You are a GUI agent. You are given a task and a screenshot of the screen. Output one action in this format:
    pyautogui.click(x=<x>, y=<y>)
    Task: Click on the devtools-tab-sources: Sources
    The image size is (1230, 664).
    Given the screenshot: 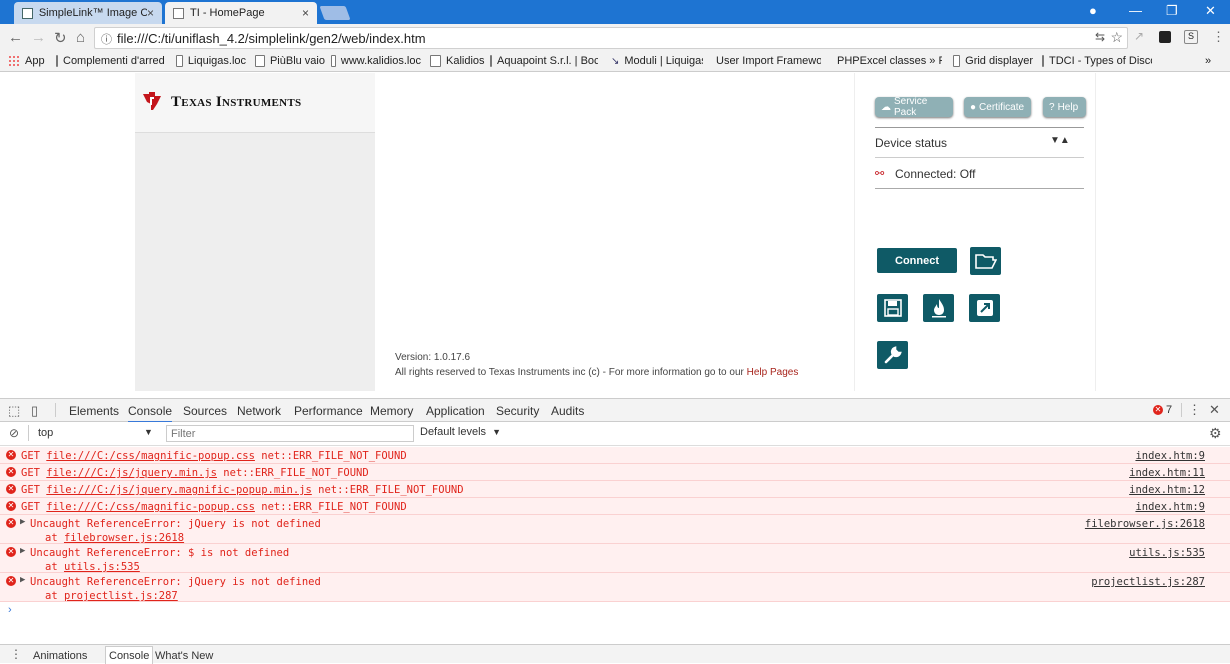 What is the action you would take?
    pyautogui.click(x=205, y=411)
    